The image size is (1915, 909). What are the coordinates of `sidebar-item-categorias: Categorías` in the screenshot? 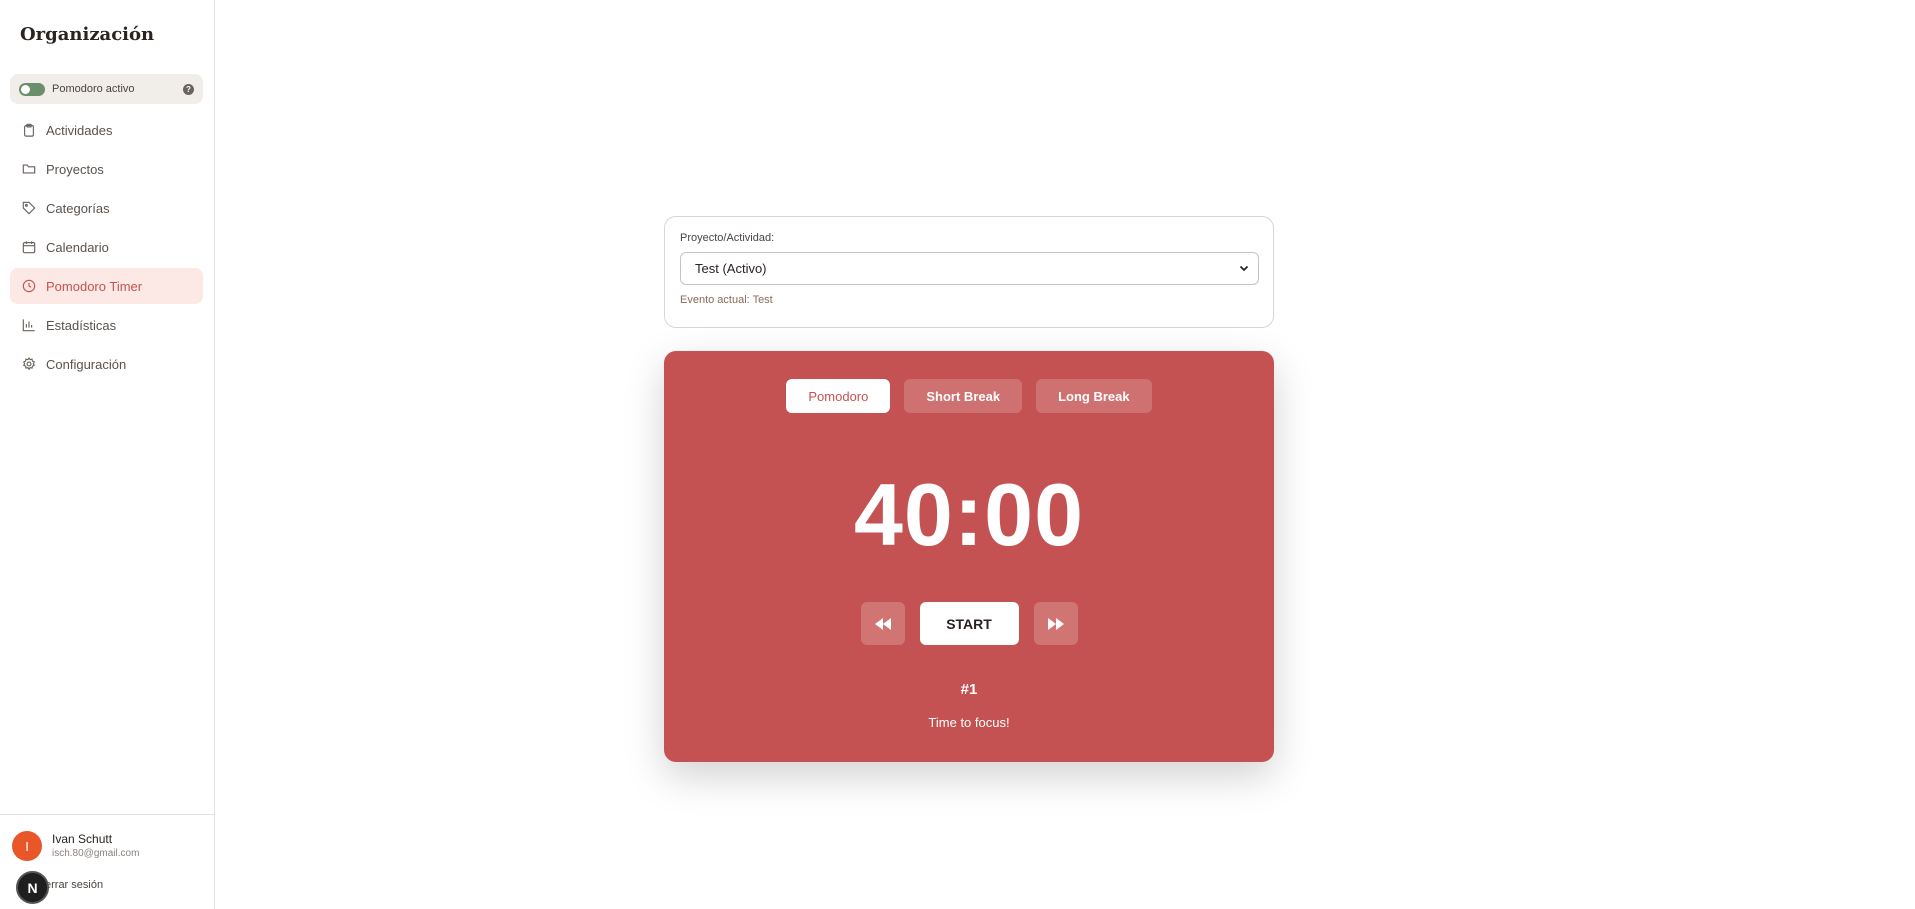 It's located at (106, 208).